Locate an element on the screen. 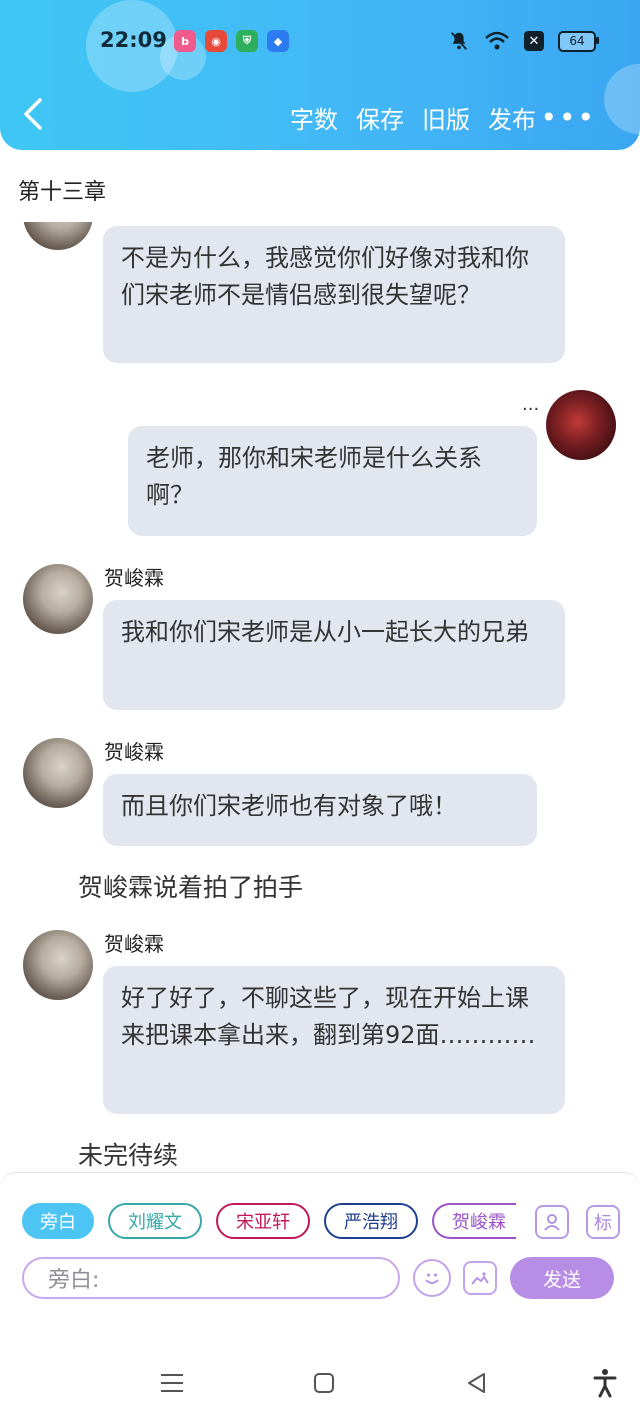 This screenshot has width=640, height=1423. composer-panel: 旁白 刘耀文 宋亚轩 严浩翔 贺峻霖 标 旁白: 发送 is located at coordinates (320, 1259).